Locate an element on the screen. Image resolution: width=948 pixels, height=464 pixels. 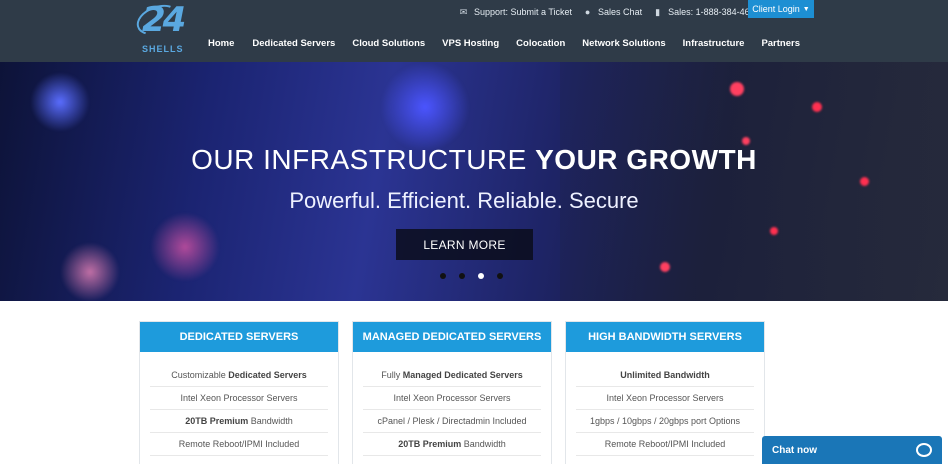
chat-bubble-icon: ● is located at coordinates (587, 12).